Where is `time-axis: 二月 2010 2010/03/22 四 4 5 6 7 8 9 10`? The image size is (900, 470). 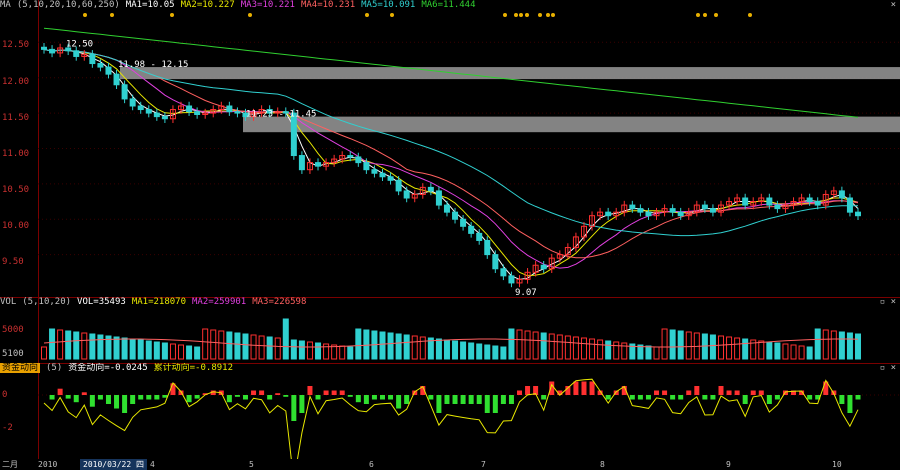
time-axis: 二月 2010 2010/03/22 四 4 5 6 7 8 9 10 is located at coordinates (450, 464).